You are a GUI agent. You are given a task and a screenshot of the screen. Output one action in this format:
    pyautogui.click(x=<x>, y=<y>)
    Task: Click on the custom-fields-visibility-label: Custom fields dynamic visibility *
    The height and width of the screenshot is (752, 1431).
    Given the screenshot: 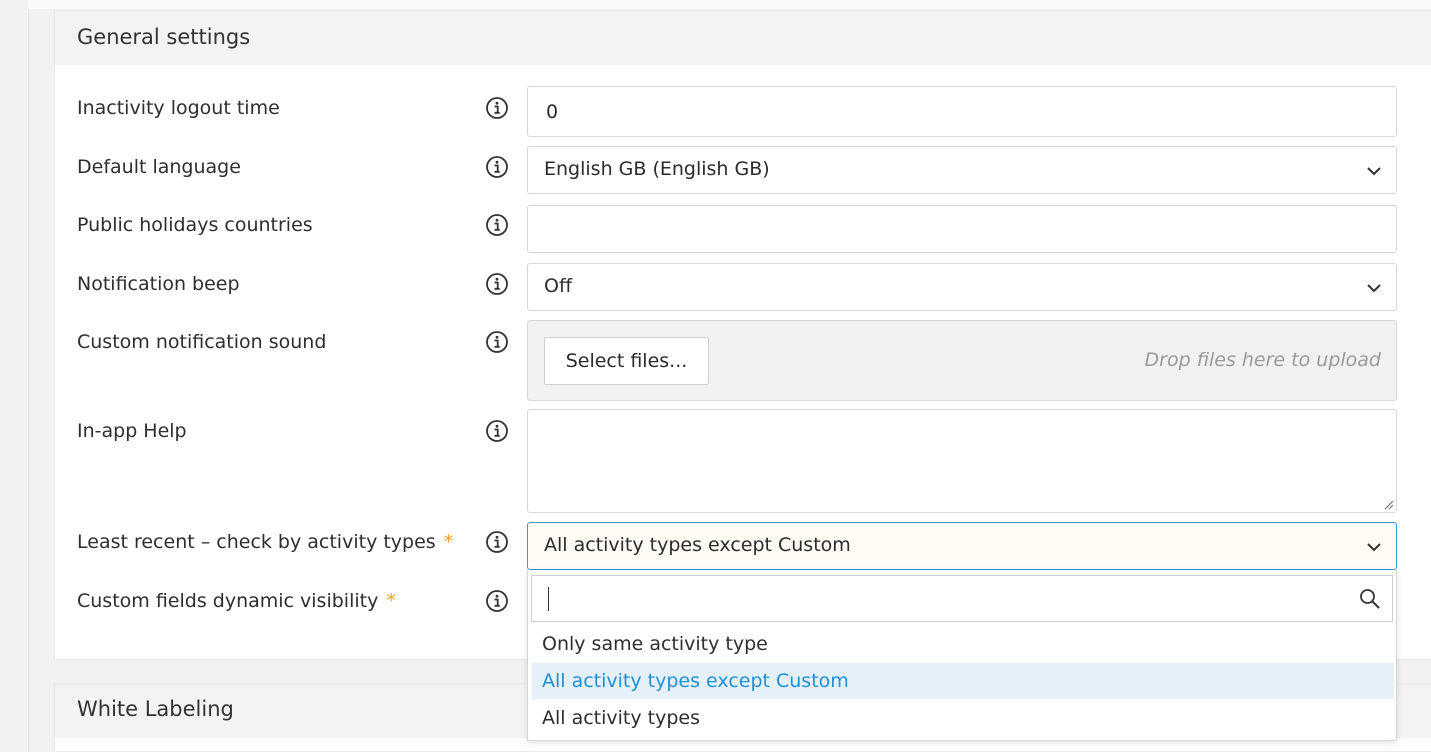 What is the action you would take?
    pyautogui.click(x=236, y=601)
    